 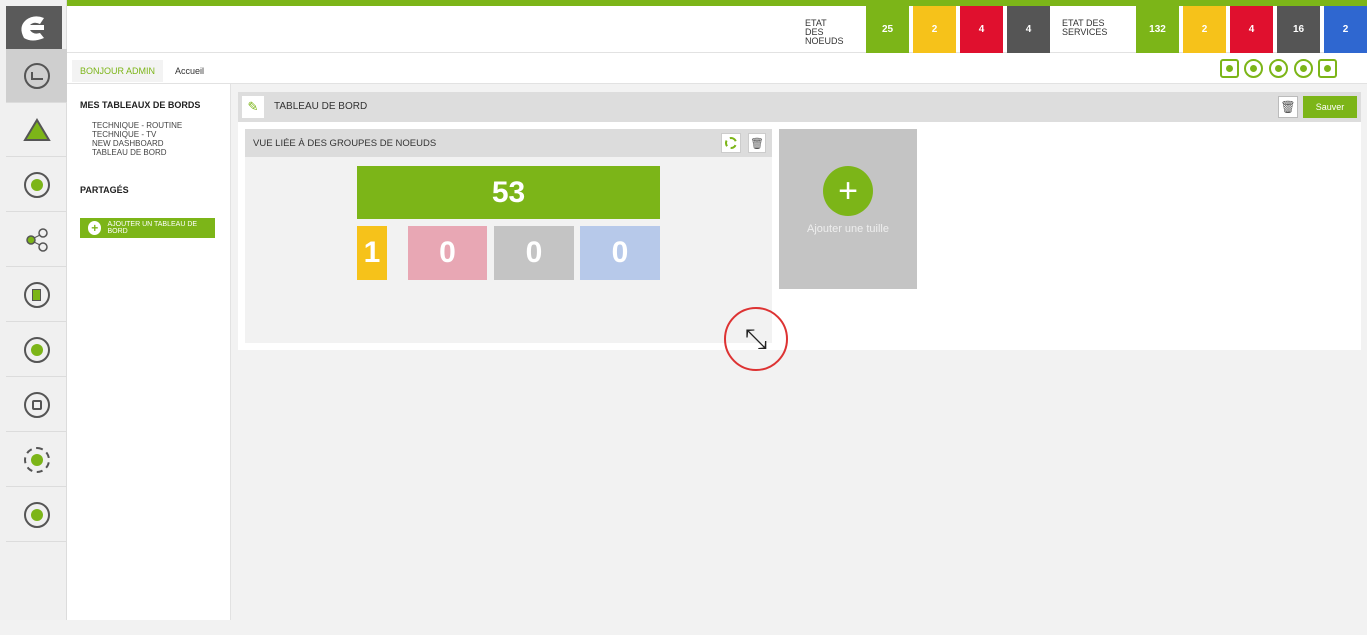 I want to click on total-count: 53, so click(x=508, y=192).